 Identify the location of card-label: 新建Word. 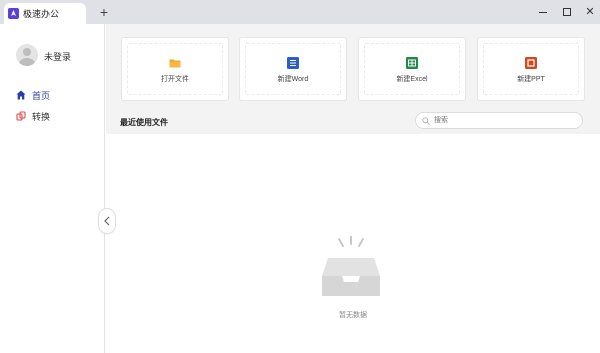
(293, 79).